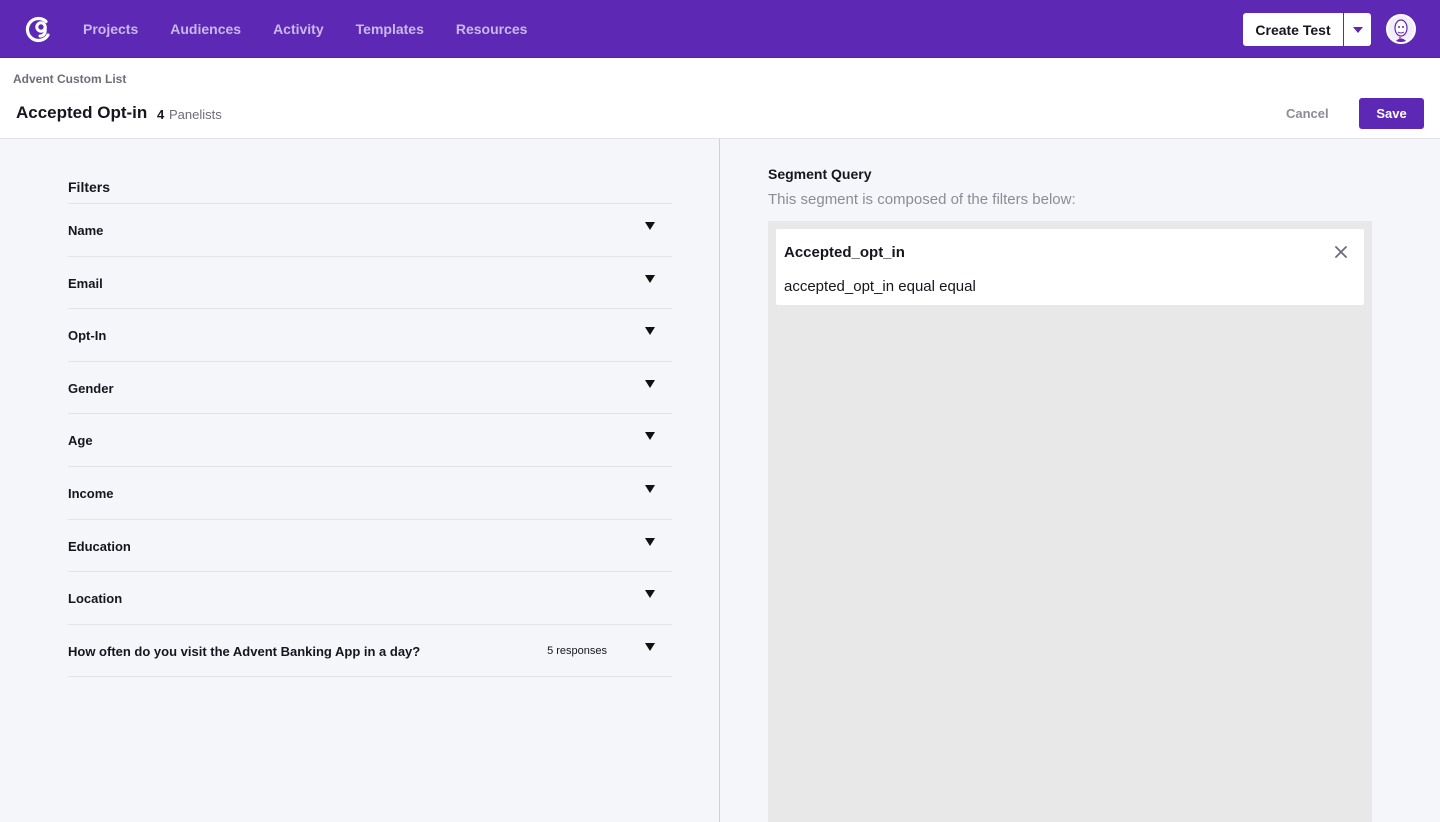 This screenshot has width=1440, height=822. What do you see at coordinates (1293, 29) in the screenshot?
I see `create-test-button: Create Test` at bounding box center [1293, 29].